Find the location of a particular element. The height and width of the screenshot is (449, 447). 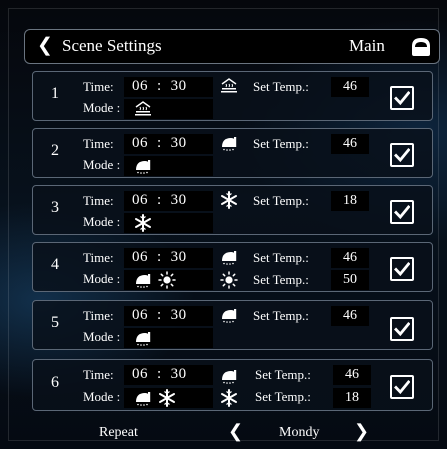

scene-number: 6 is located at coordinates (55, 382).